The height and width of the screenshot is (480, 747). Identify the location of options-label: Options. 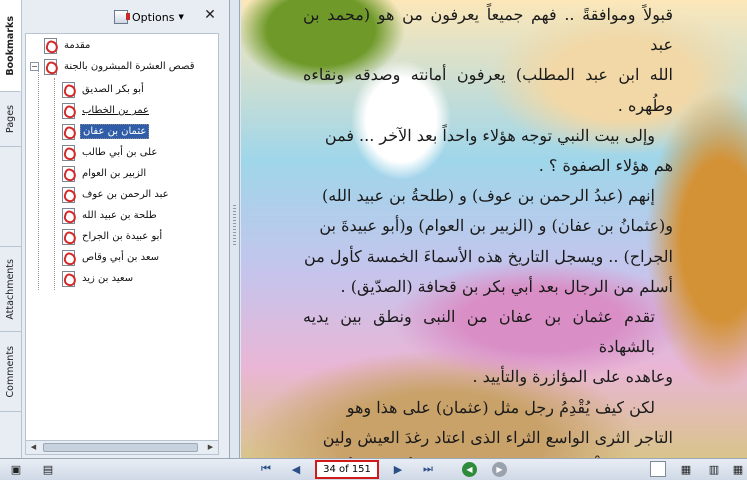
(153, 17).